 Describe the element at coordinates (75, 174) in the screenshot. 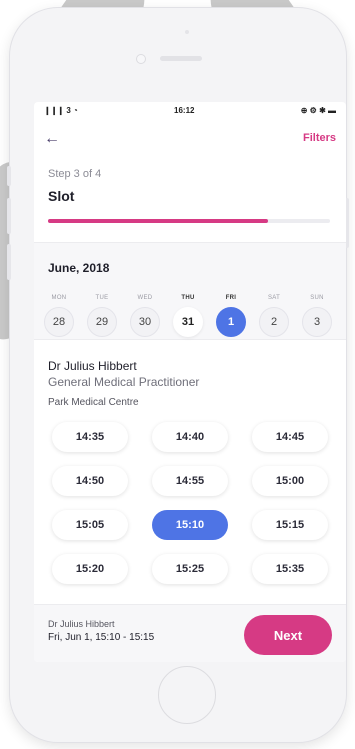

I see `step-indicator: Step 3 of 4` at that location.